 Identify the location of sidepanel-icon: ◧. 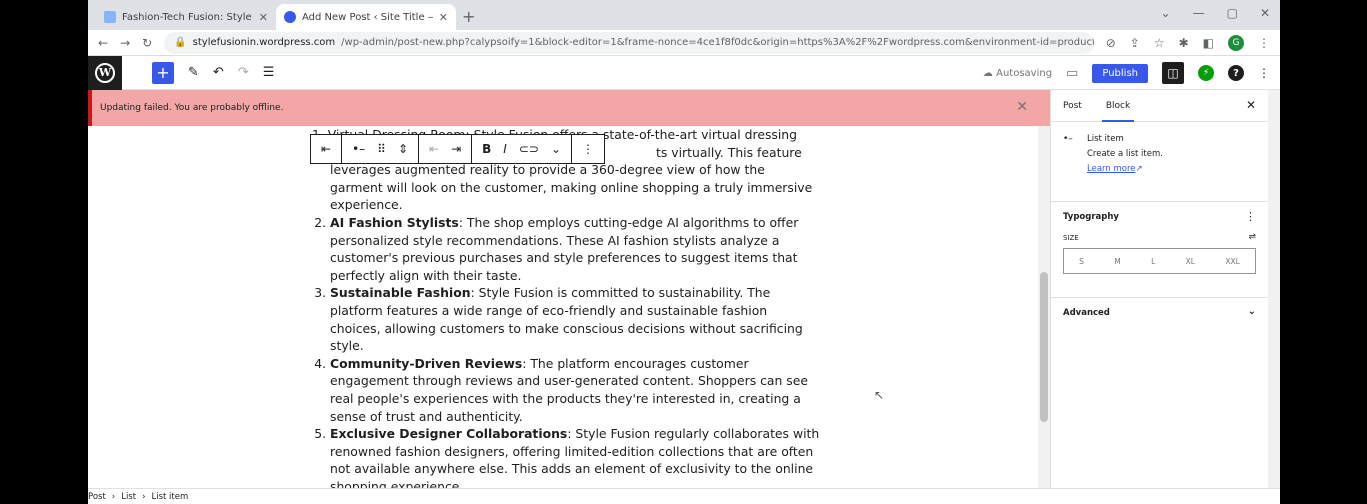
(1208, 43).